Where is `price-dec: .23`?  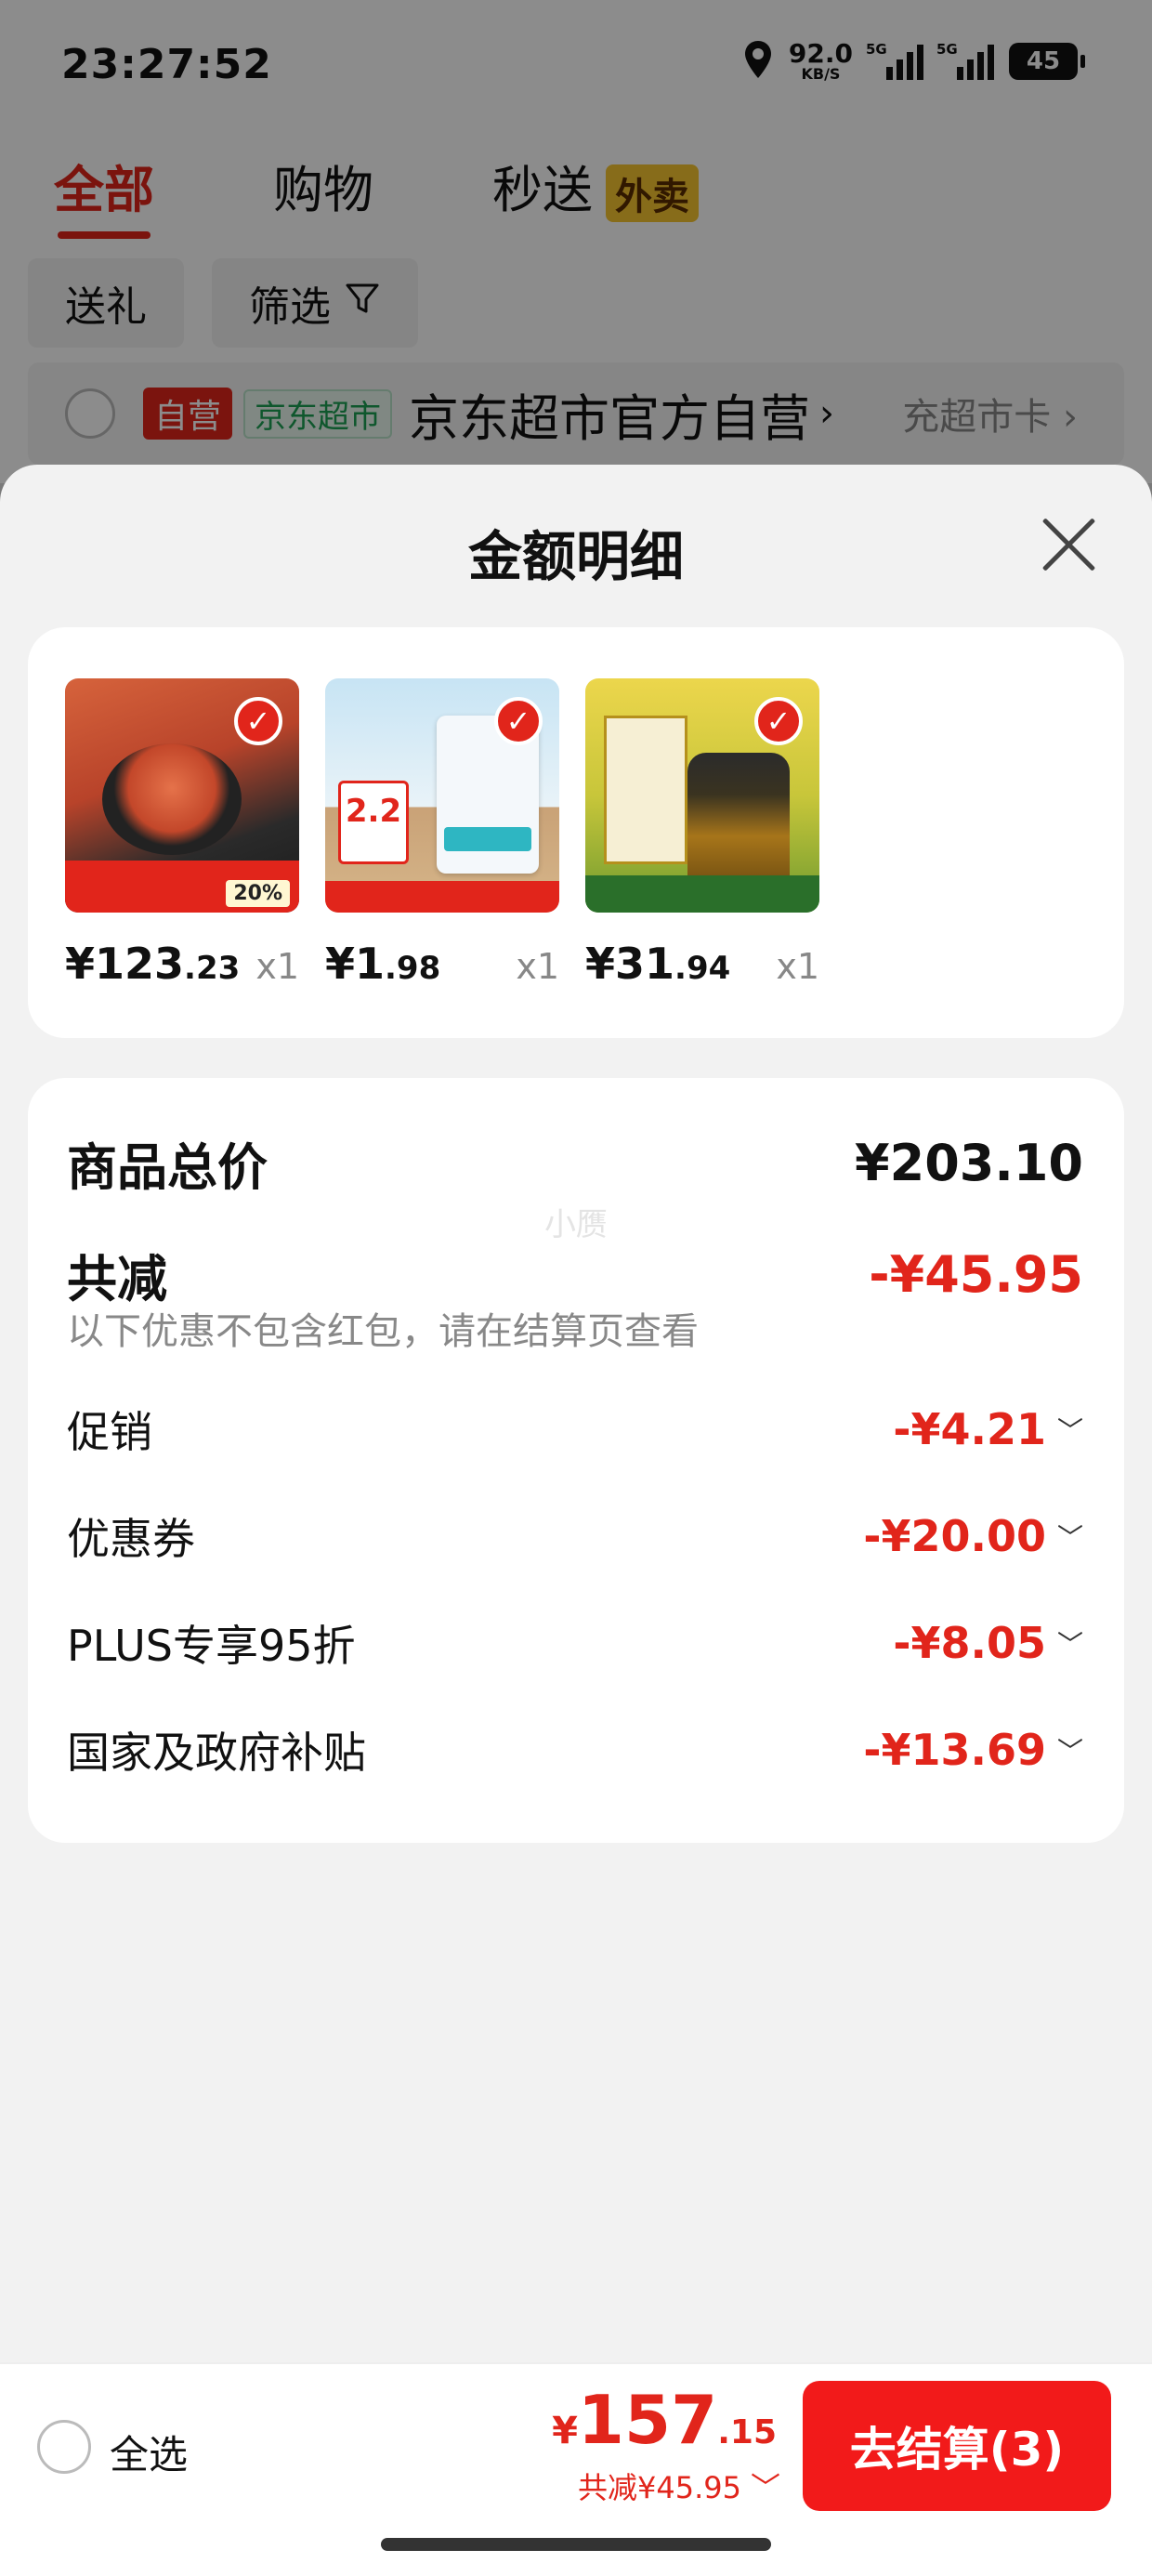
price-dec: .23 is located at coordinates (212, 968).